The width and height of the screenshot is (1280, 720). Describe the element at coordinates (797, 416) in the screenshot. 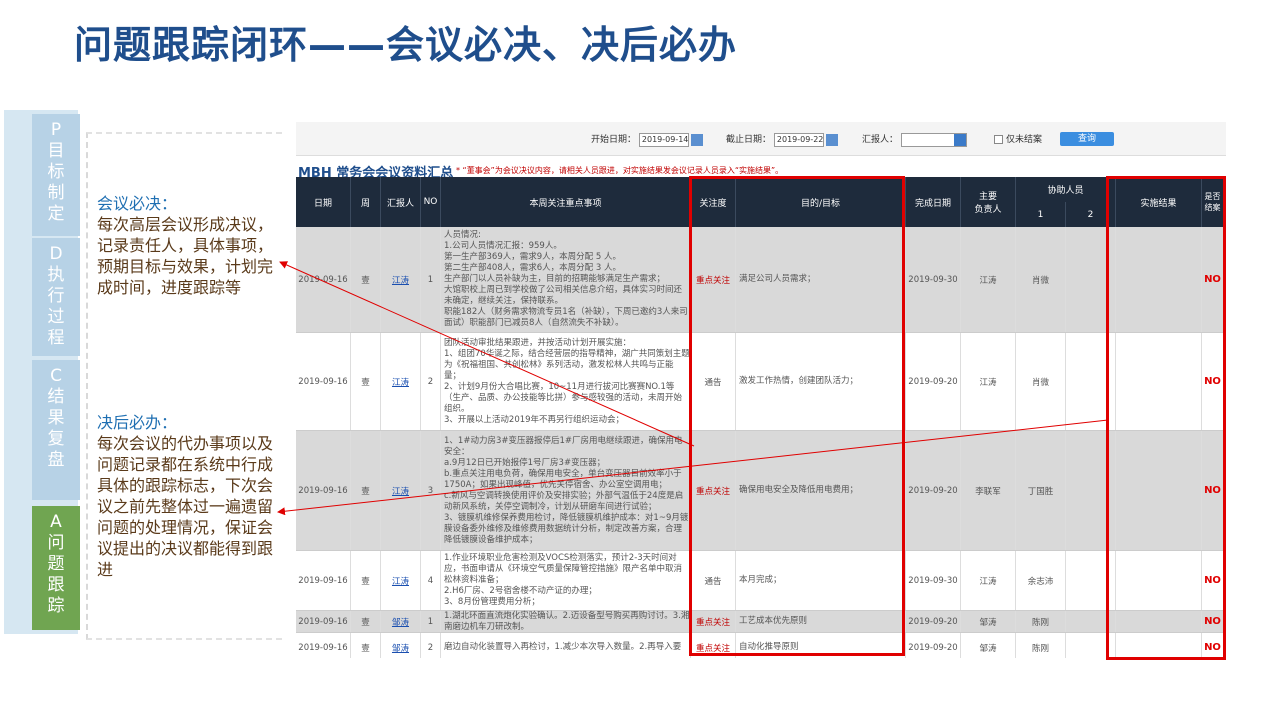

I see `highlight-box-attention-goal` at that location.